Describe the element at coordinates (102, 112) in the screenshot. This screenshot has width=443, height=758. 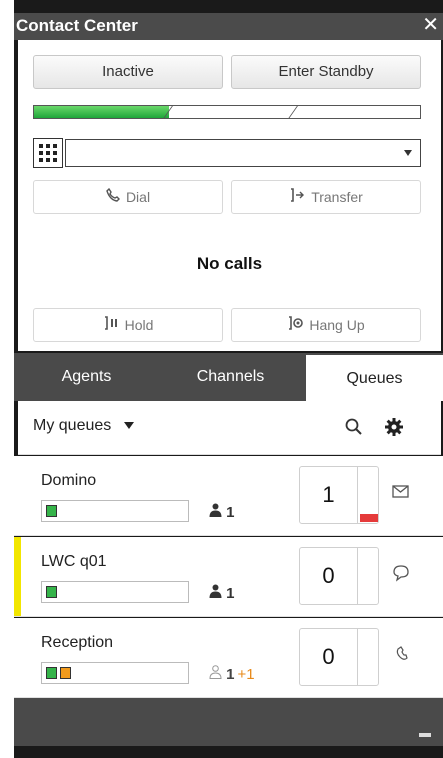
I see `status-progress-fill` at that location.